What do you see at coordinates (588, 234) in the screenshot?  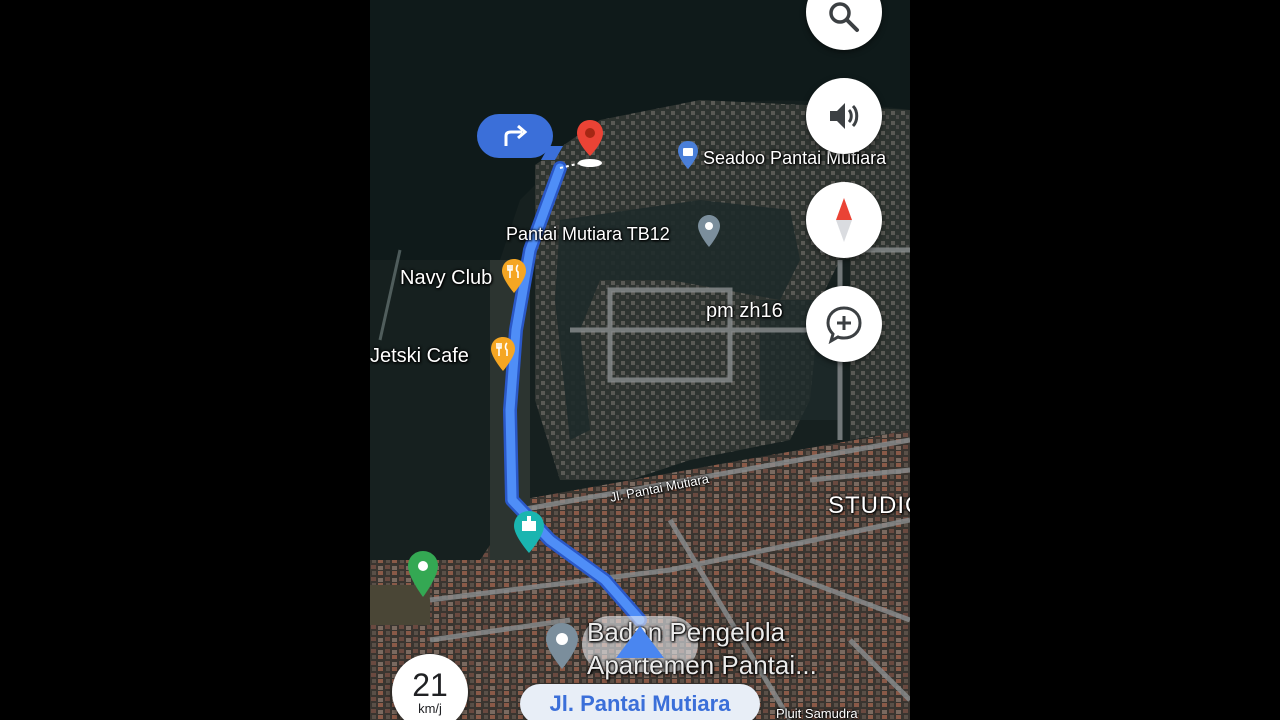 I see `poi-label-tb12: Pantai Mutiara TB12` at bounding box center [588, 234].